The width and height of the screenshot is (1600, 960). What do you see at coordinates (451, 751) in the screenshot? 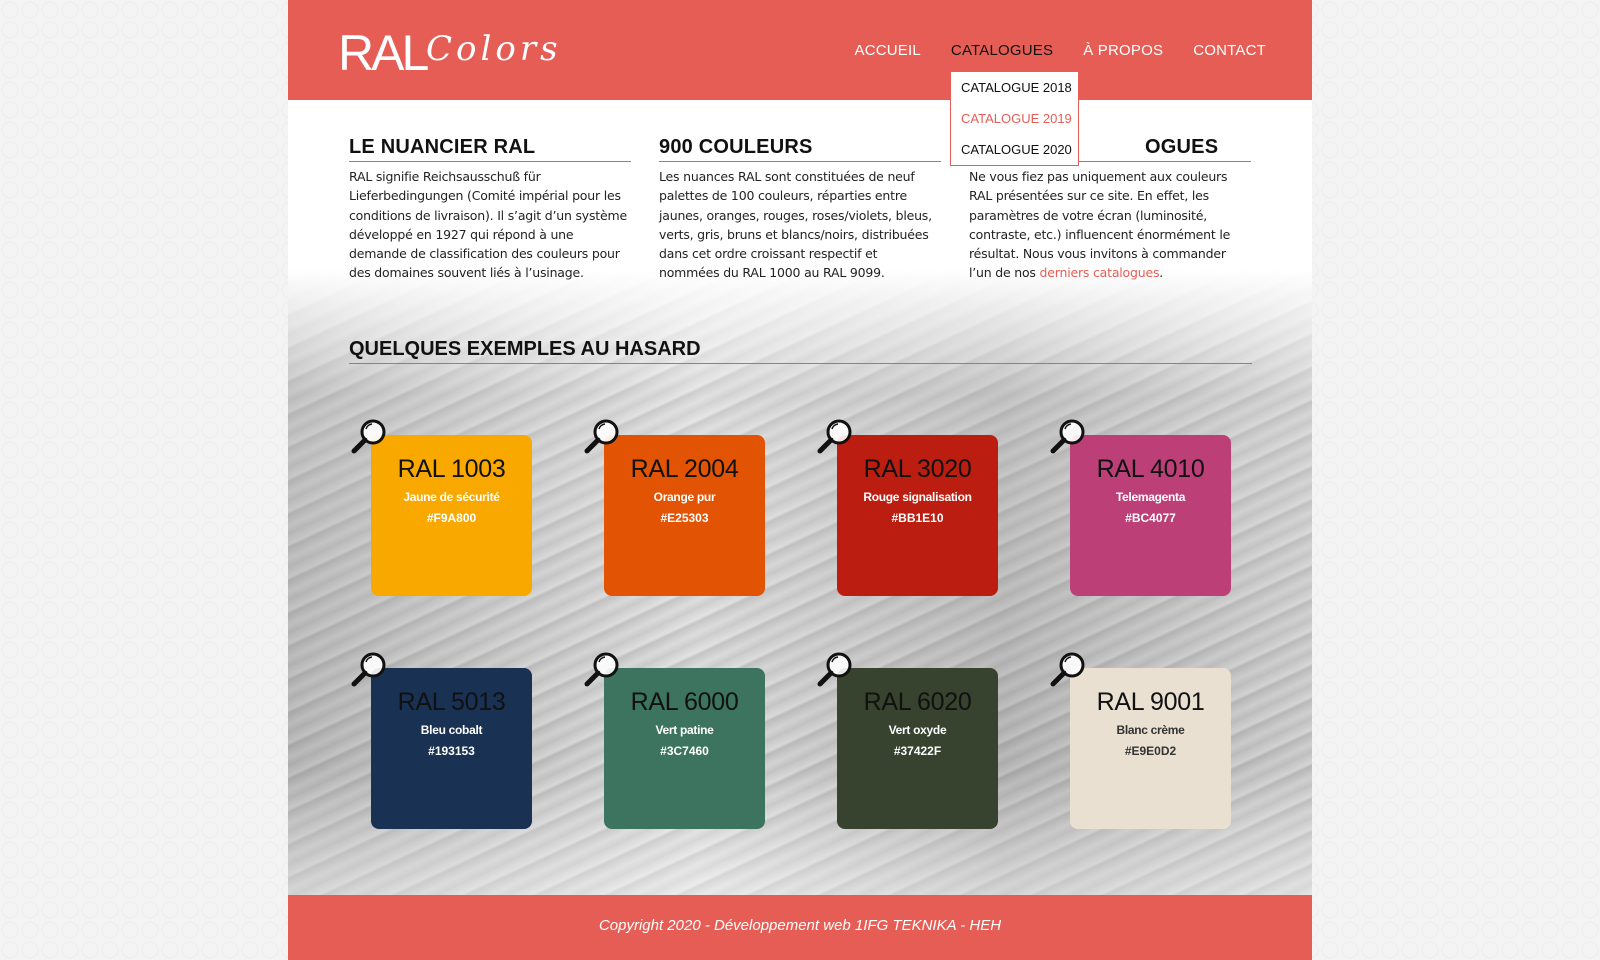
I see `swatch-hex: #193153` at bounding box center [451, 751].